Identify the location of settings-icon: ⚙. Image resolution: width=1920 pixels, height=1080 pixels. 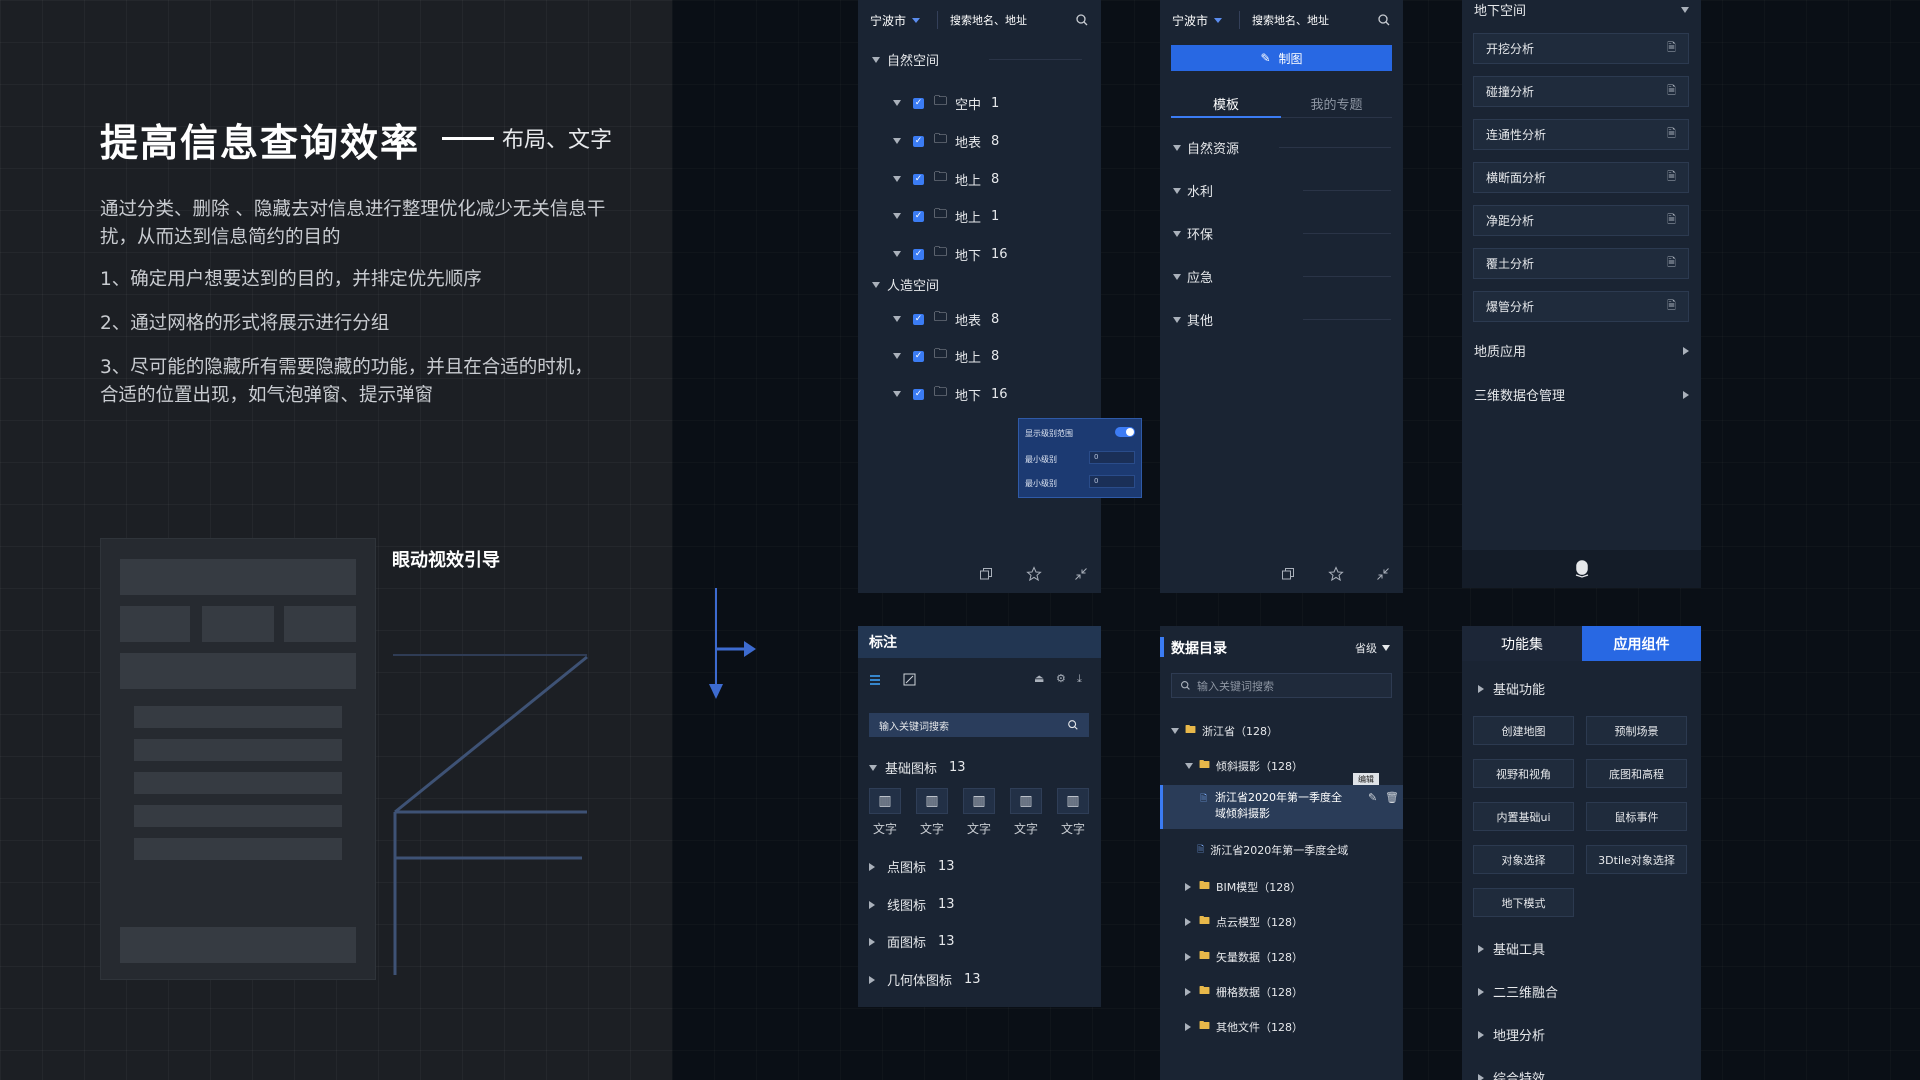
(1061, 678).